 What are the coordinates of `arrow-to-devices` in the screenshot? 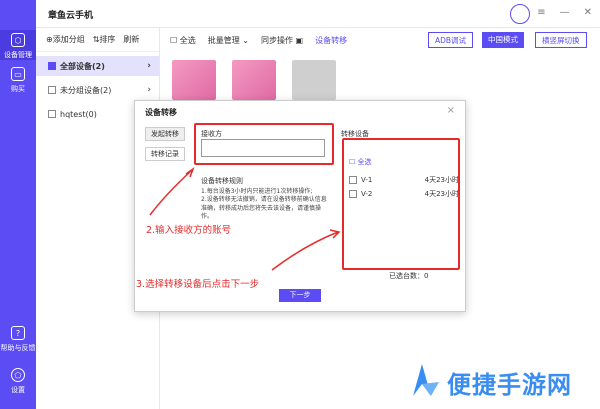 It's located at (305, 251).